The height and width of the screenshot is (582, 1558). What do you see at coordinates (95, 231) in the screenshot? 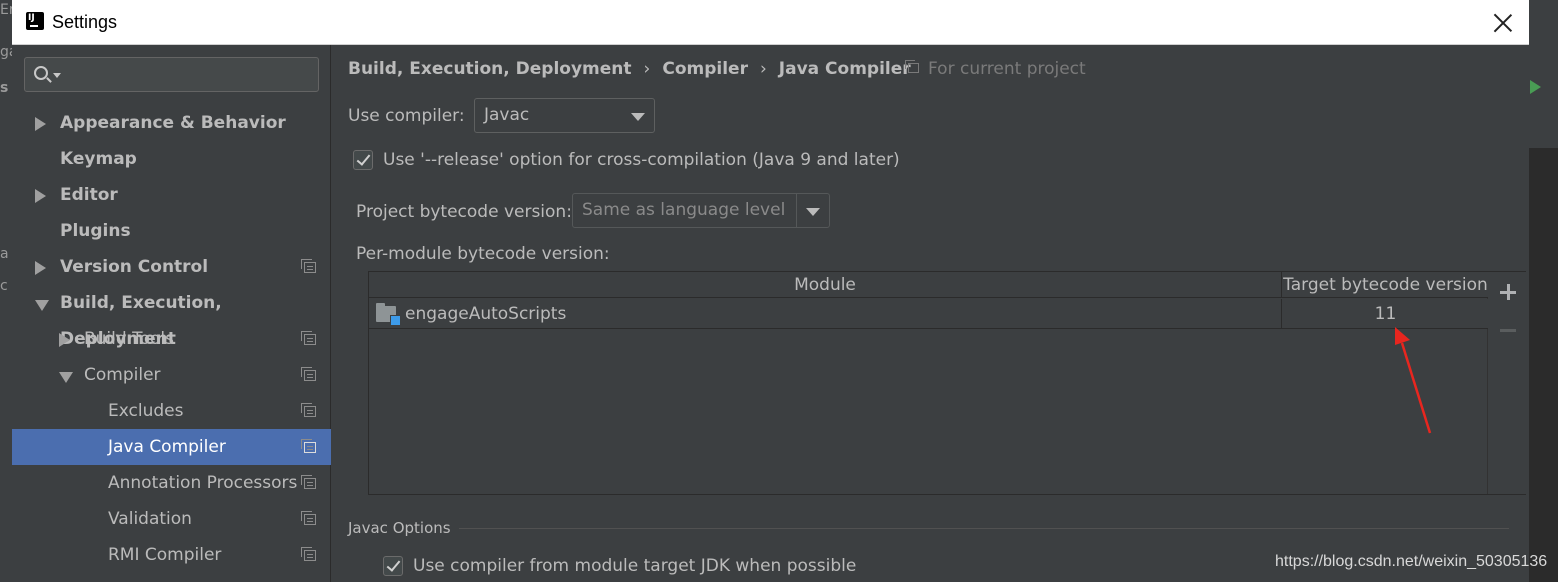
I see `sidebar-item-label: Plugins` at bounding box center [95, 231].